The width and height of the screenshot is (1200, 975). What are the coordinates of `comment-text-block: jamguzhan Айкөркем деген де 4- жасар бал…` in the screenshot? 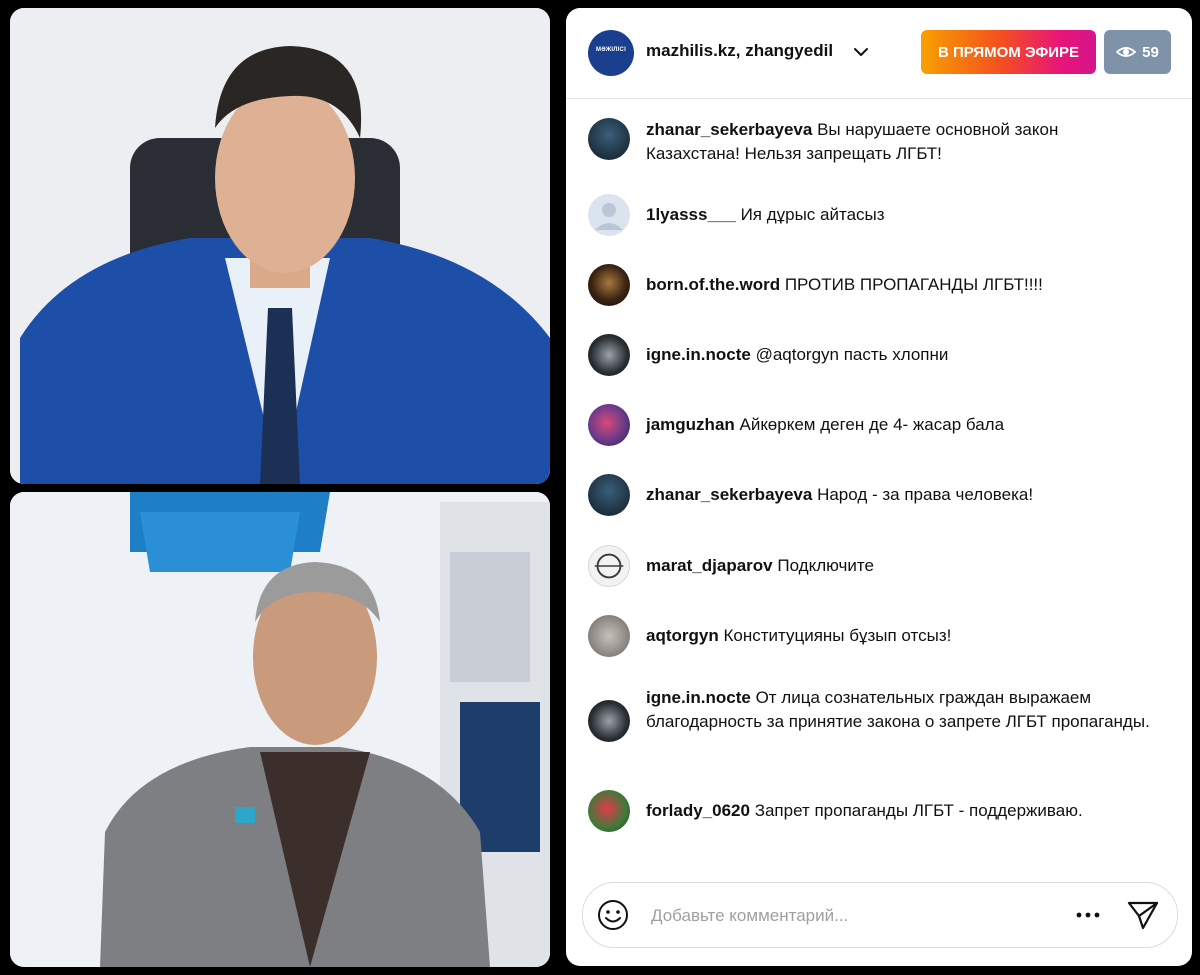 It's located at (901, 425).